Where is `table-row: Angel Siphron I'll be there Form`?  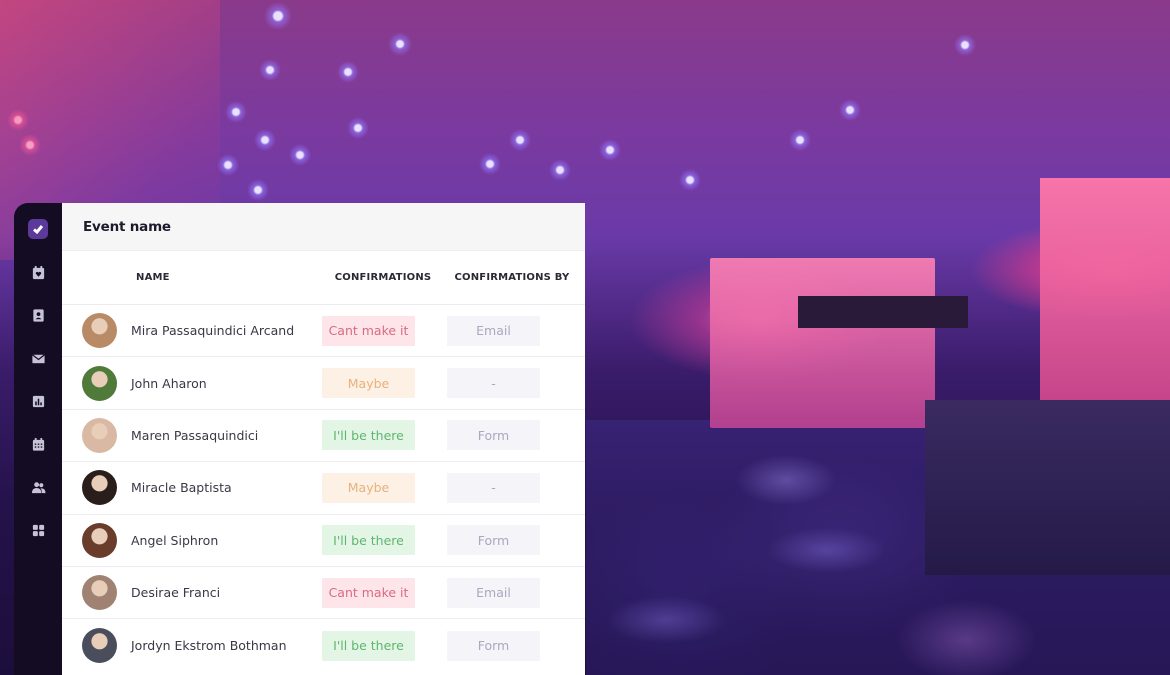 table-row: Angel Siphron I'll be there Form is located at coordinates (323, 541).